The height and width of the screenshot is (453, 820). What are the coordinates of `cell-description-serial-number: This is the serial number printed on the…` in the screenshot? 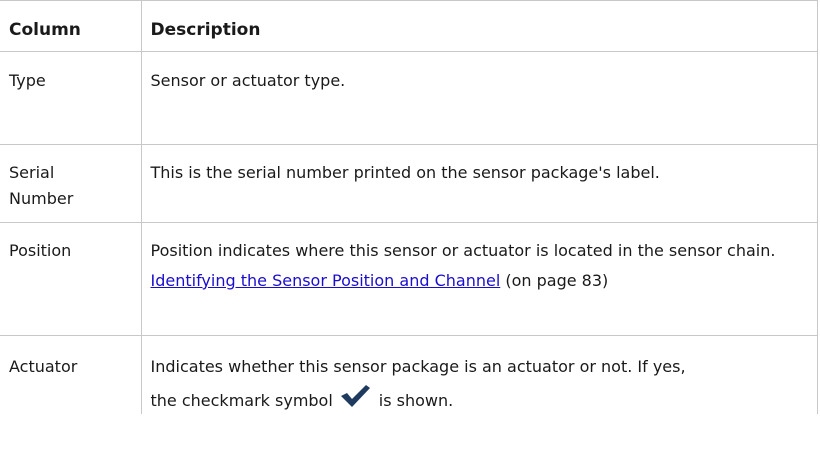 It's located at (479, 183).